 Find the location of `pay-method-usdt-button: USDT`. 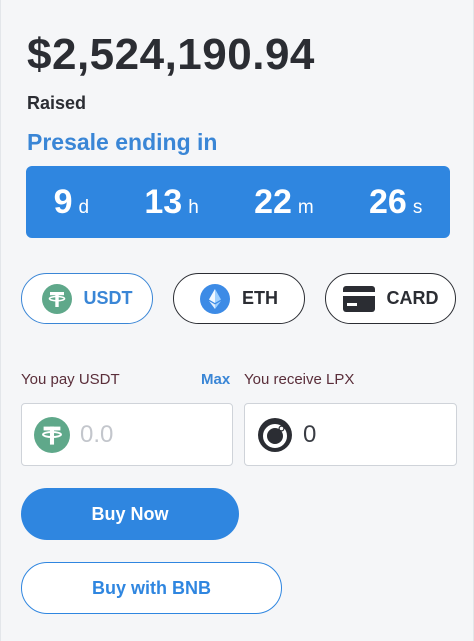

pay-method-usdt-button: USDT is located at coordinates (87, 298).